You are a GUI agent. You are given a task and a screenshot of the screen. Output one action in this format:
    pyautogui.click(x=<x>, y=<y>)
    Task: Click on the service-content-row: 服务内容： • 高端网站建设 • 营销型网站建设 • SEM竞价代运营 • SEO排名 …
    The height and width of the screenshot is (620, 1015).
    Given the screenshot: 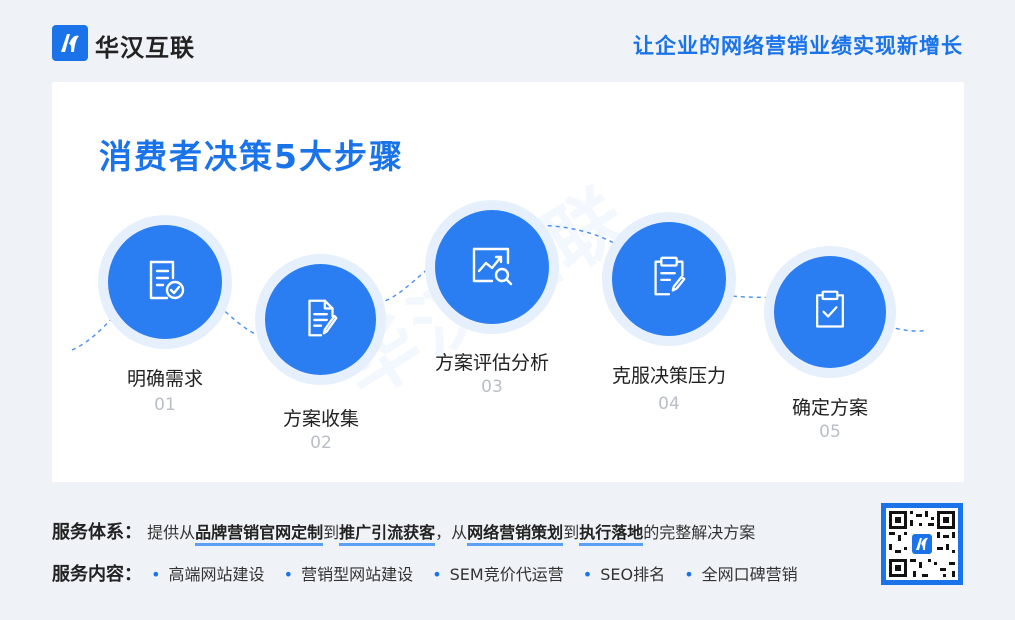 What is the action you would take?
    pyautogui.click(x=425, y=573)
    